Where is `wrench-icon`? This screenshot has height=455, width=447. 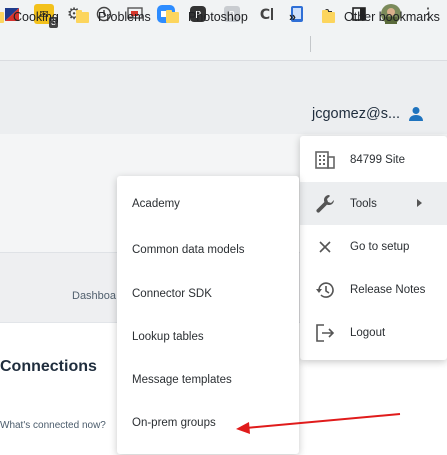
wrench-icon is located at coordinates (325, 204).